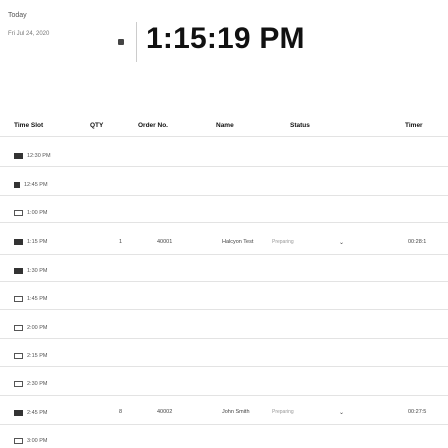  I want to click on time-slot: 1:00 PM, so click(30, 213).